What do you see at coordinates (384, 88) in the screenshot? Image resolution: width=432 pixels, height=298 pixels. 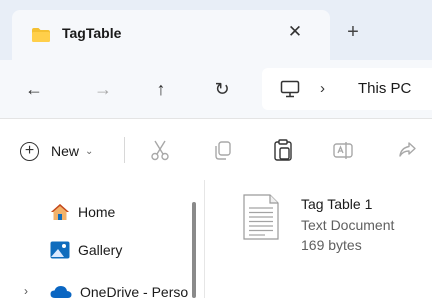 I see `address-location: This PC` at bounding box center [384, 88].